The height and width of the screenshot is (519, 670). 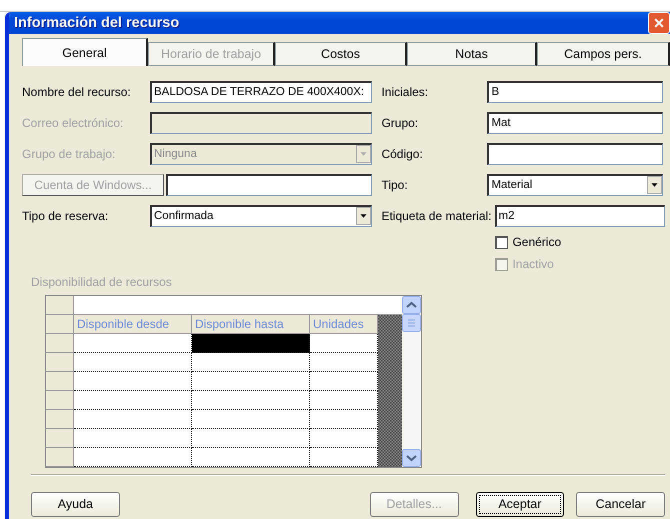 What do you see at coordinates (501, 242) in the screenshot?
I see `checkbox` at bounding box center [501, 242].